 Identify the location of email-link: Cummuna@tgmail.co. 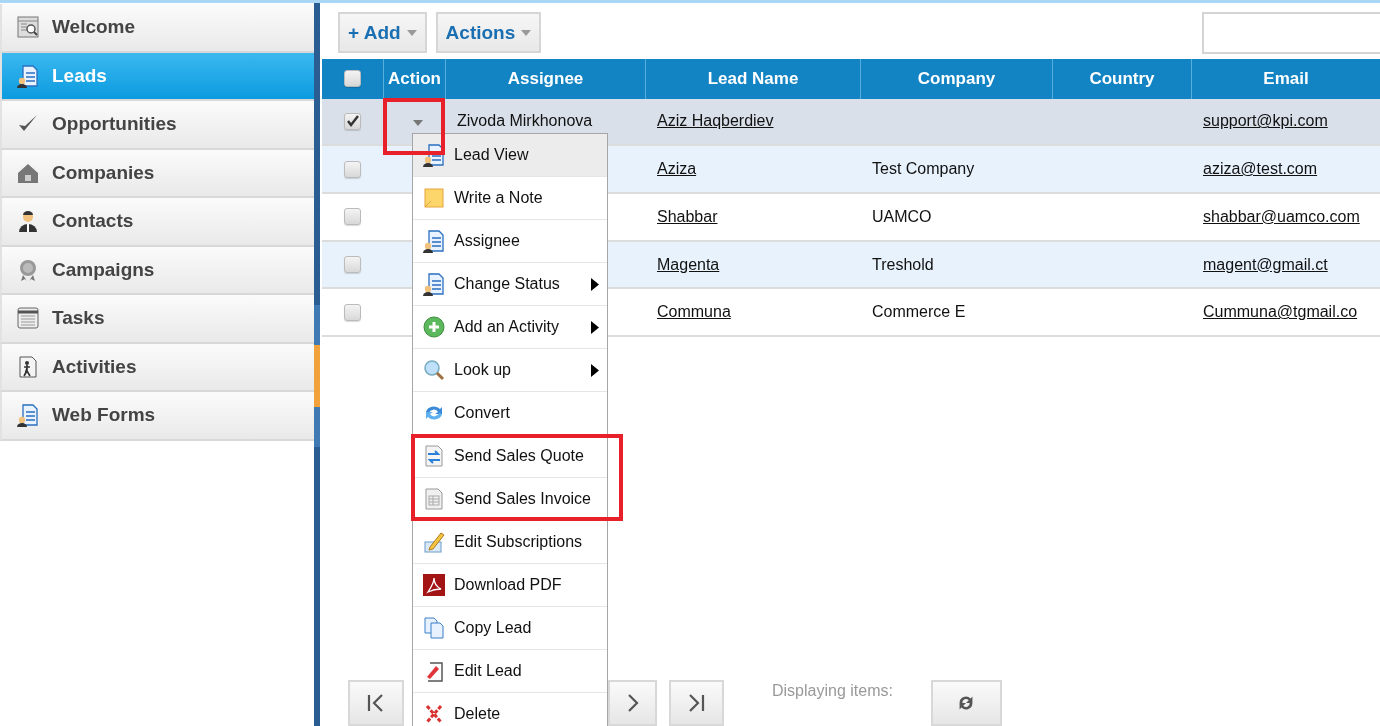
(1280, 312).